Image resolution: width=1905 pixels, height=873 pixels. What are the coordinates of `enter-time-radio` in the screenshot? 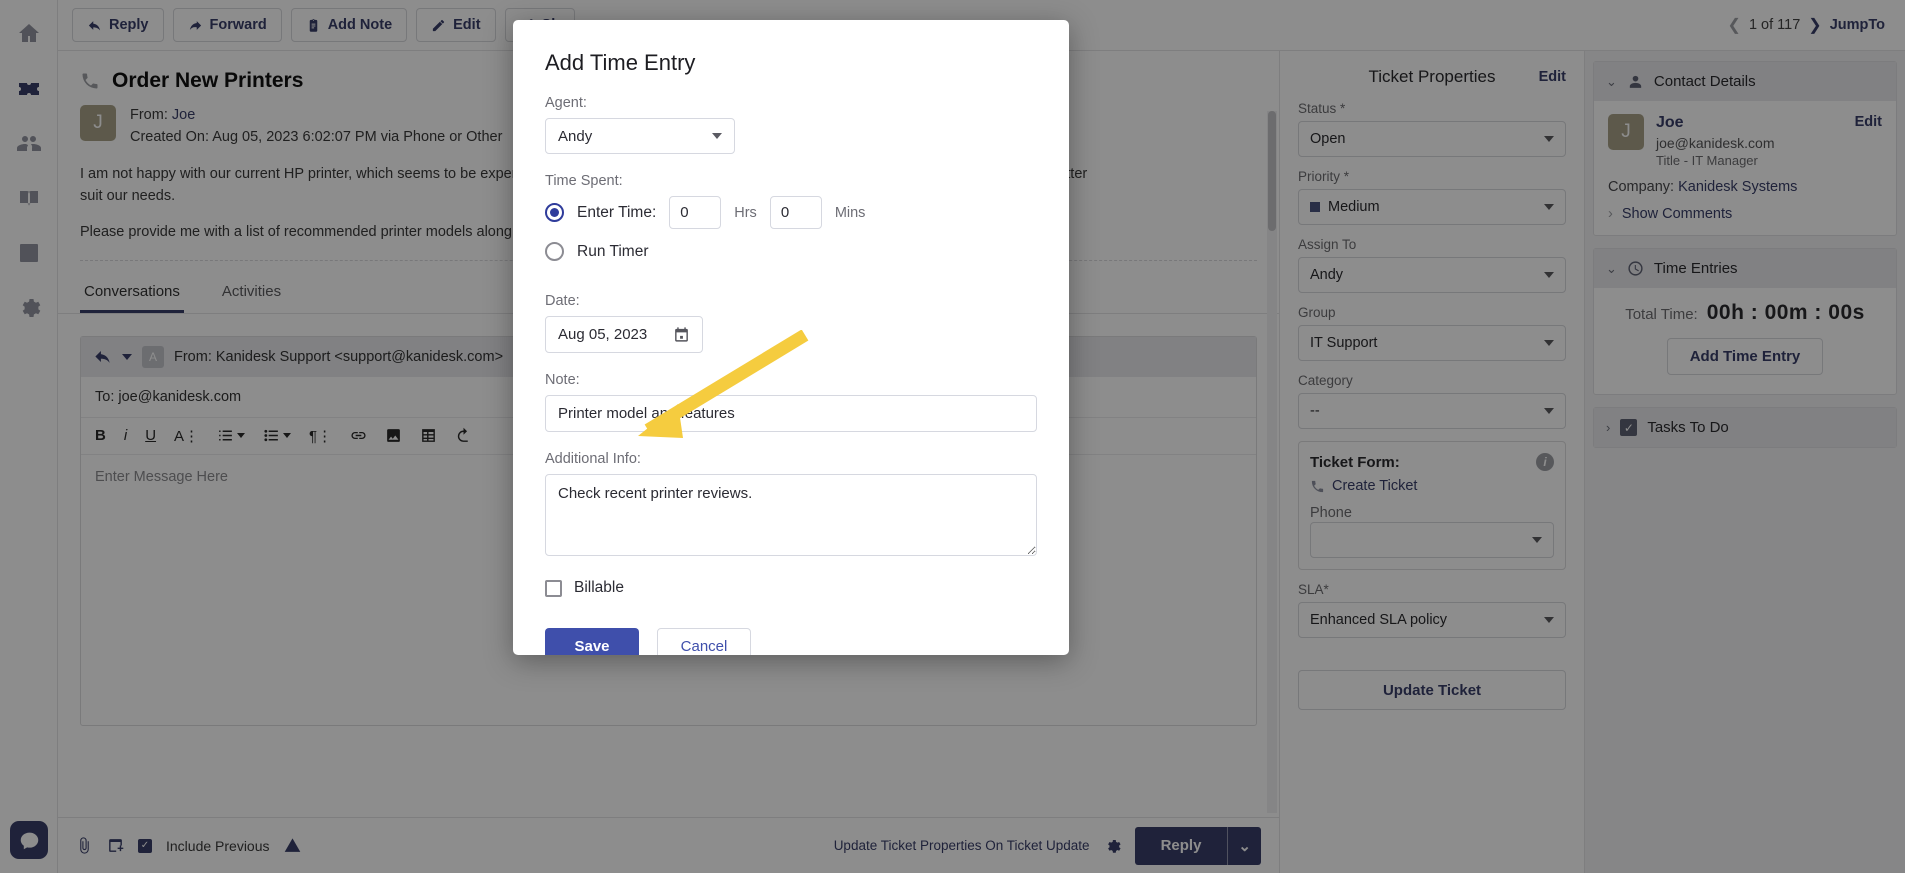 It's located at (554, 212).